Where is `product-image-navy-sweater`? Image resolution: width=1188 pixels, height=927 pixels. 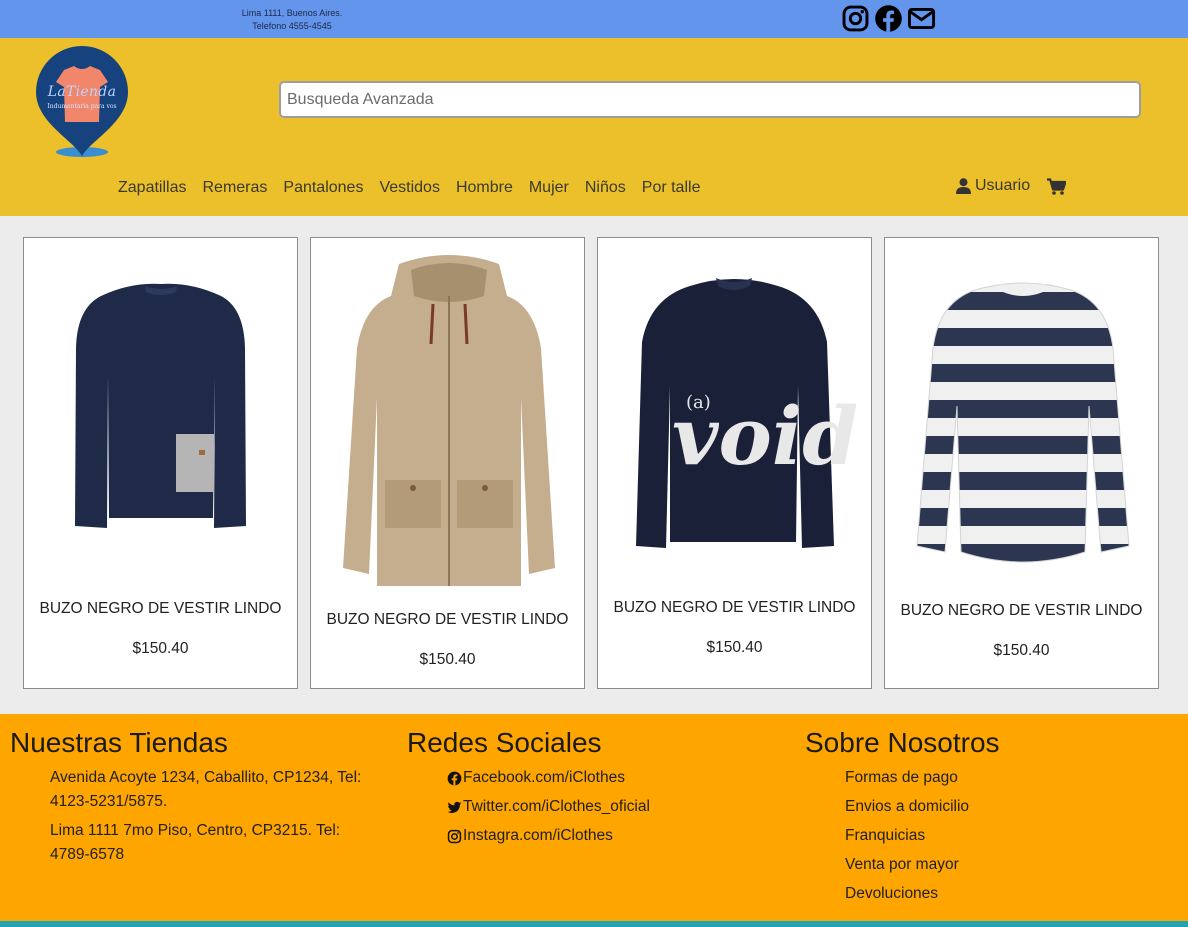 product-image-navy-sweater is located at coordinates (161, 416).